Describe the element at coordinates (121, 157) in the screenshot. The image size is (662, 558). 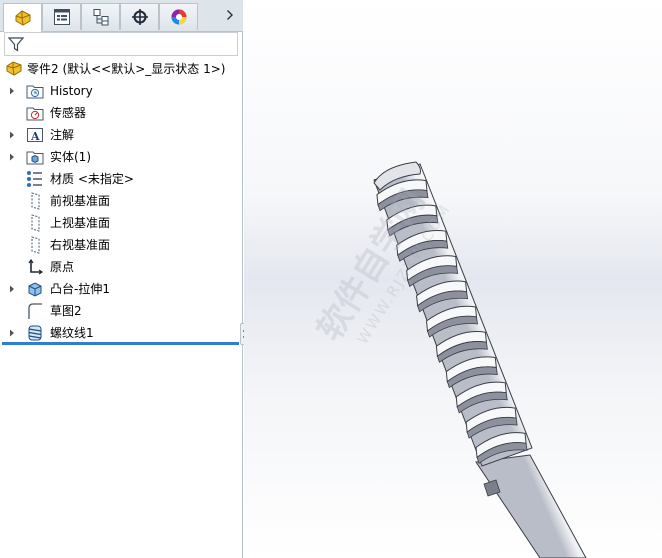
I see `tree-item-solid-bodies: 实体(1)` at that location.